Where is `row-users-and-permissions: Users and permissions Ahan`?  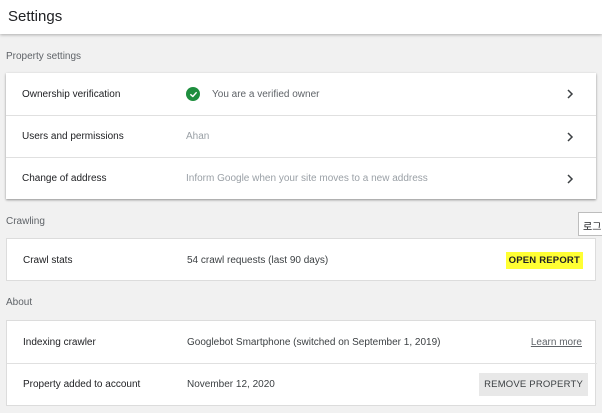
row-users-and-permissions: Users and permissions Ahan is located at coordinates (301, 136).